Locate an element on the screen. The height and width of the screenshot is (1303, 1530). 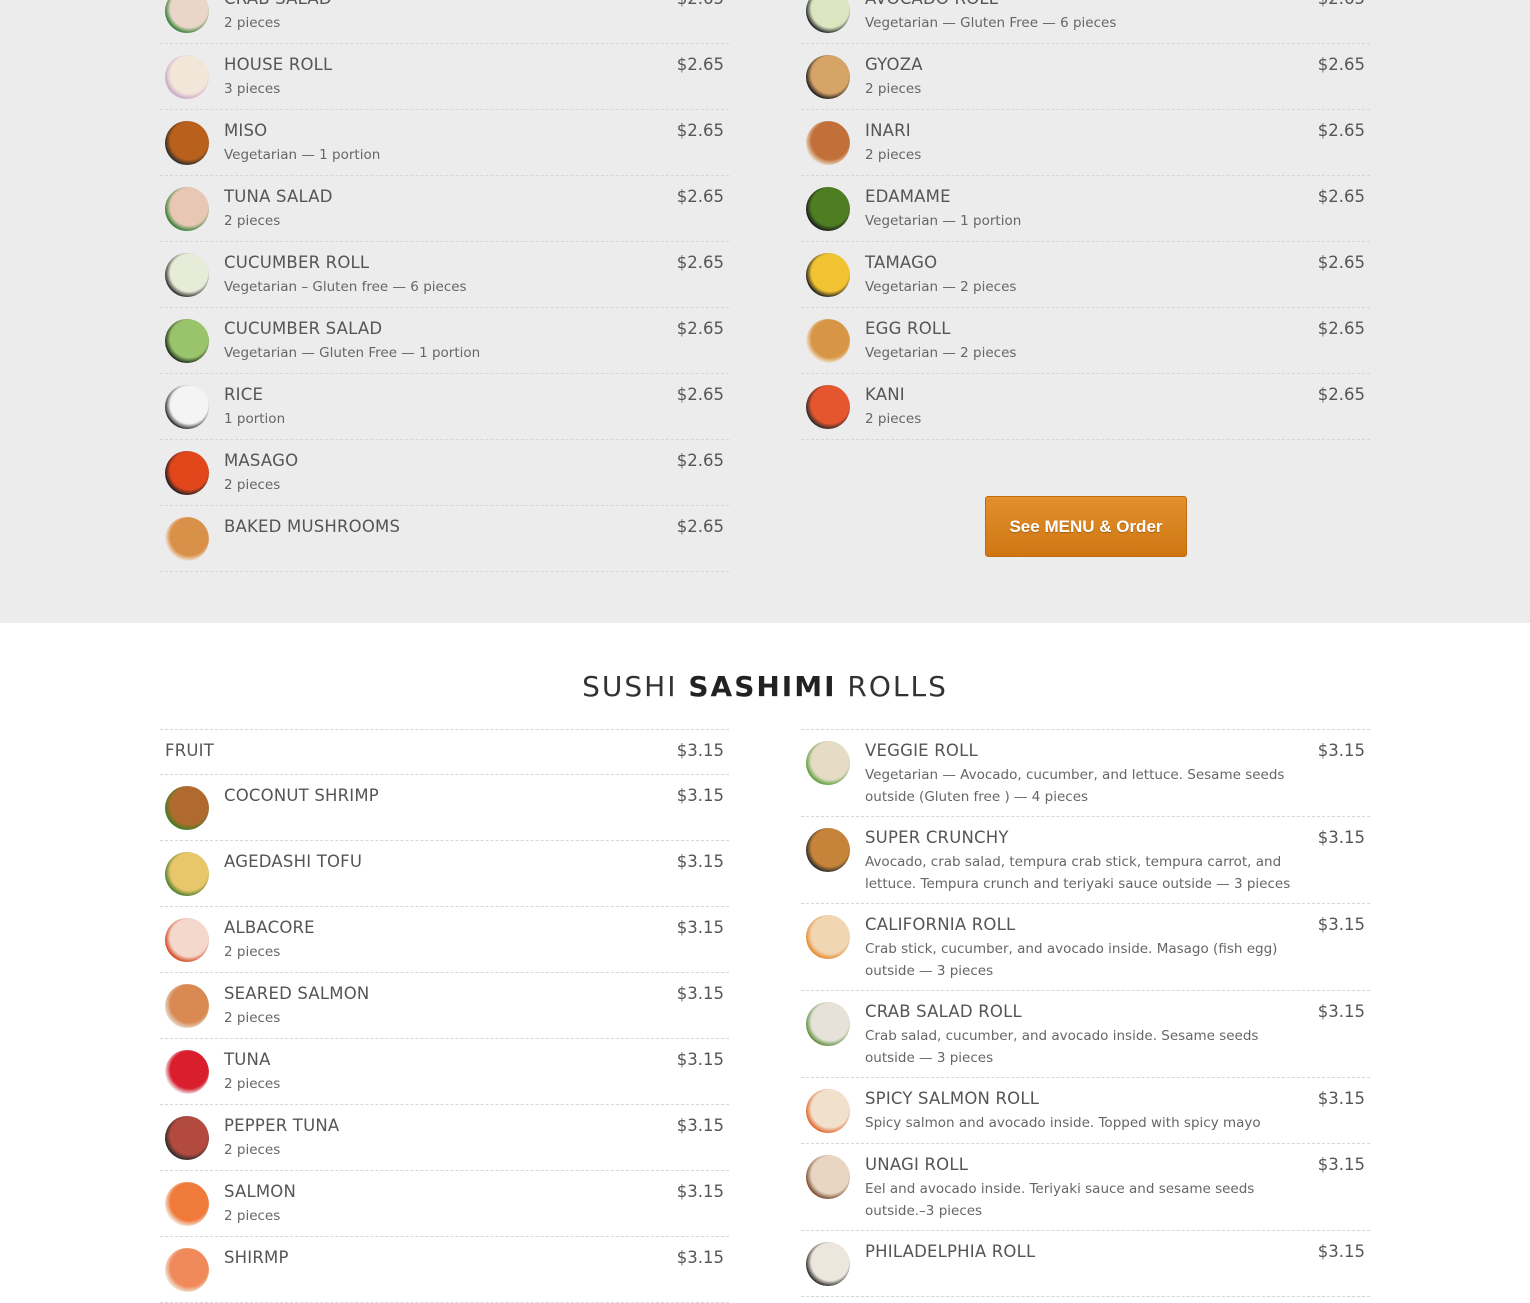
item-name: SEARED SALMON is located at coordinates (297, 993).